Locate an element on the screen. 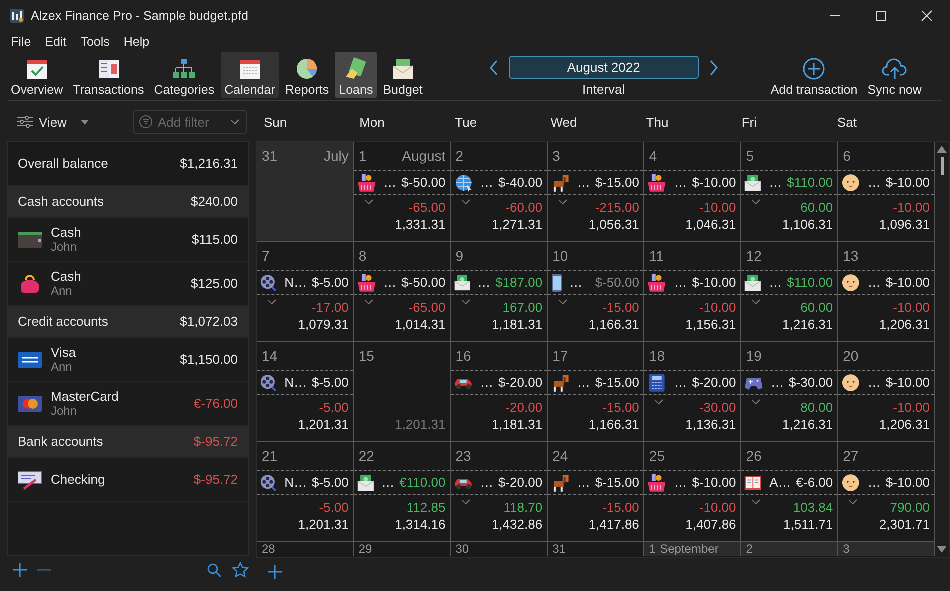 The width and height of the screenshot is (950, 591). toolbar-tab: Overview is located at coordinates (37, 75).